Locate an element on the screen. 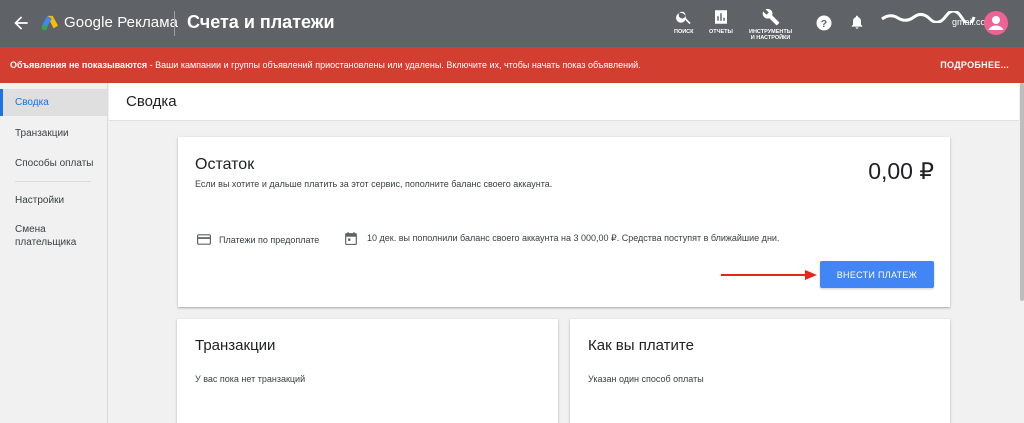 The image size is (1024, 423). user-icon is located at coordinates (996, 23).